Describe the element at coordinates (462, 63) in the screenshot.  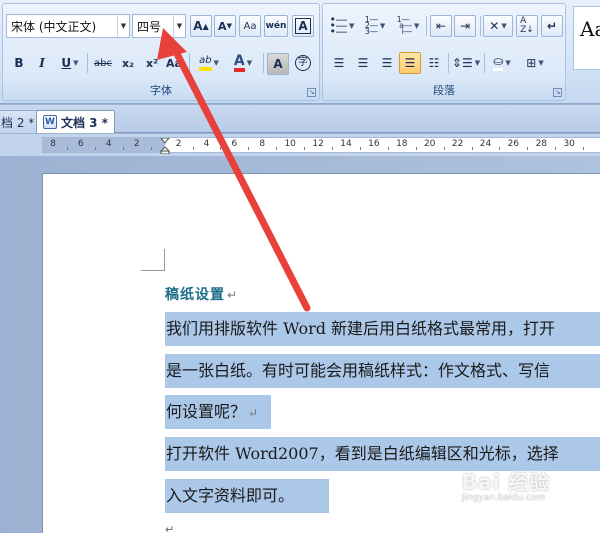
I see `line-spacing-icon: ⇕☰` at that location.